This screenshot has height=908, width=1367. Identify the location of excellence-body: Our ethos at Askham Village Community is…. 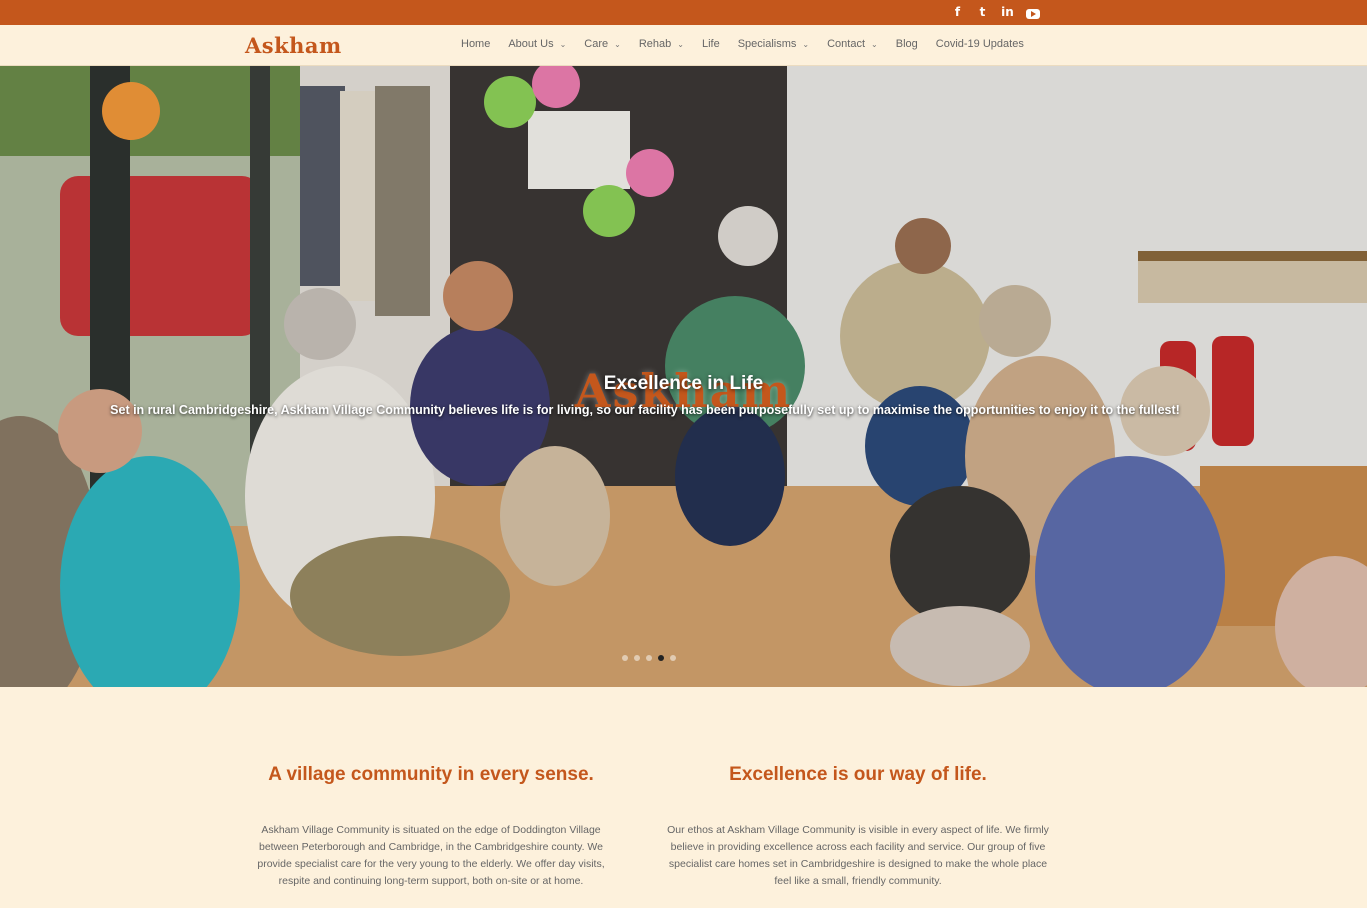
(858, 855).